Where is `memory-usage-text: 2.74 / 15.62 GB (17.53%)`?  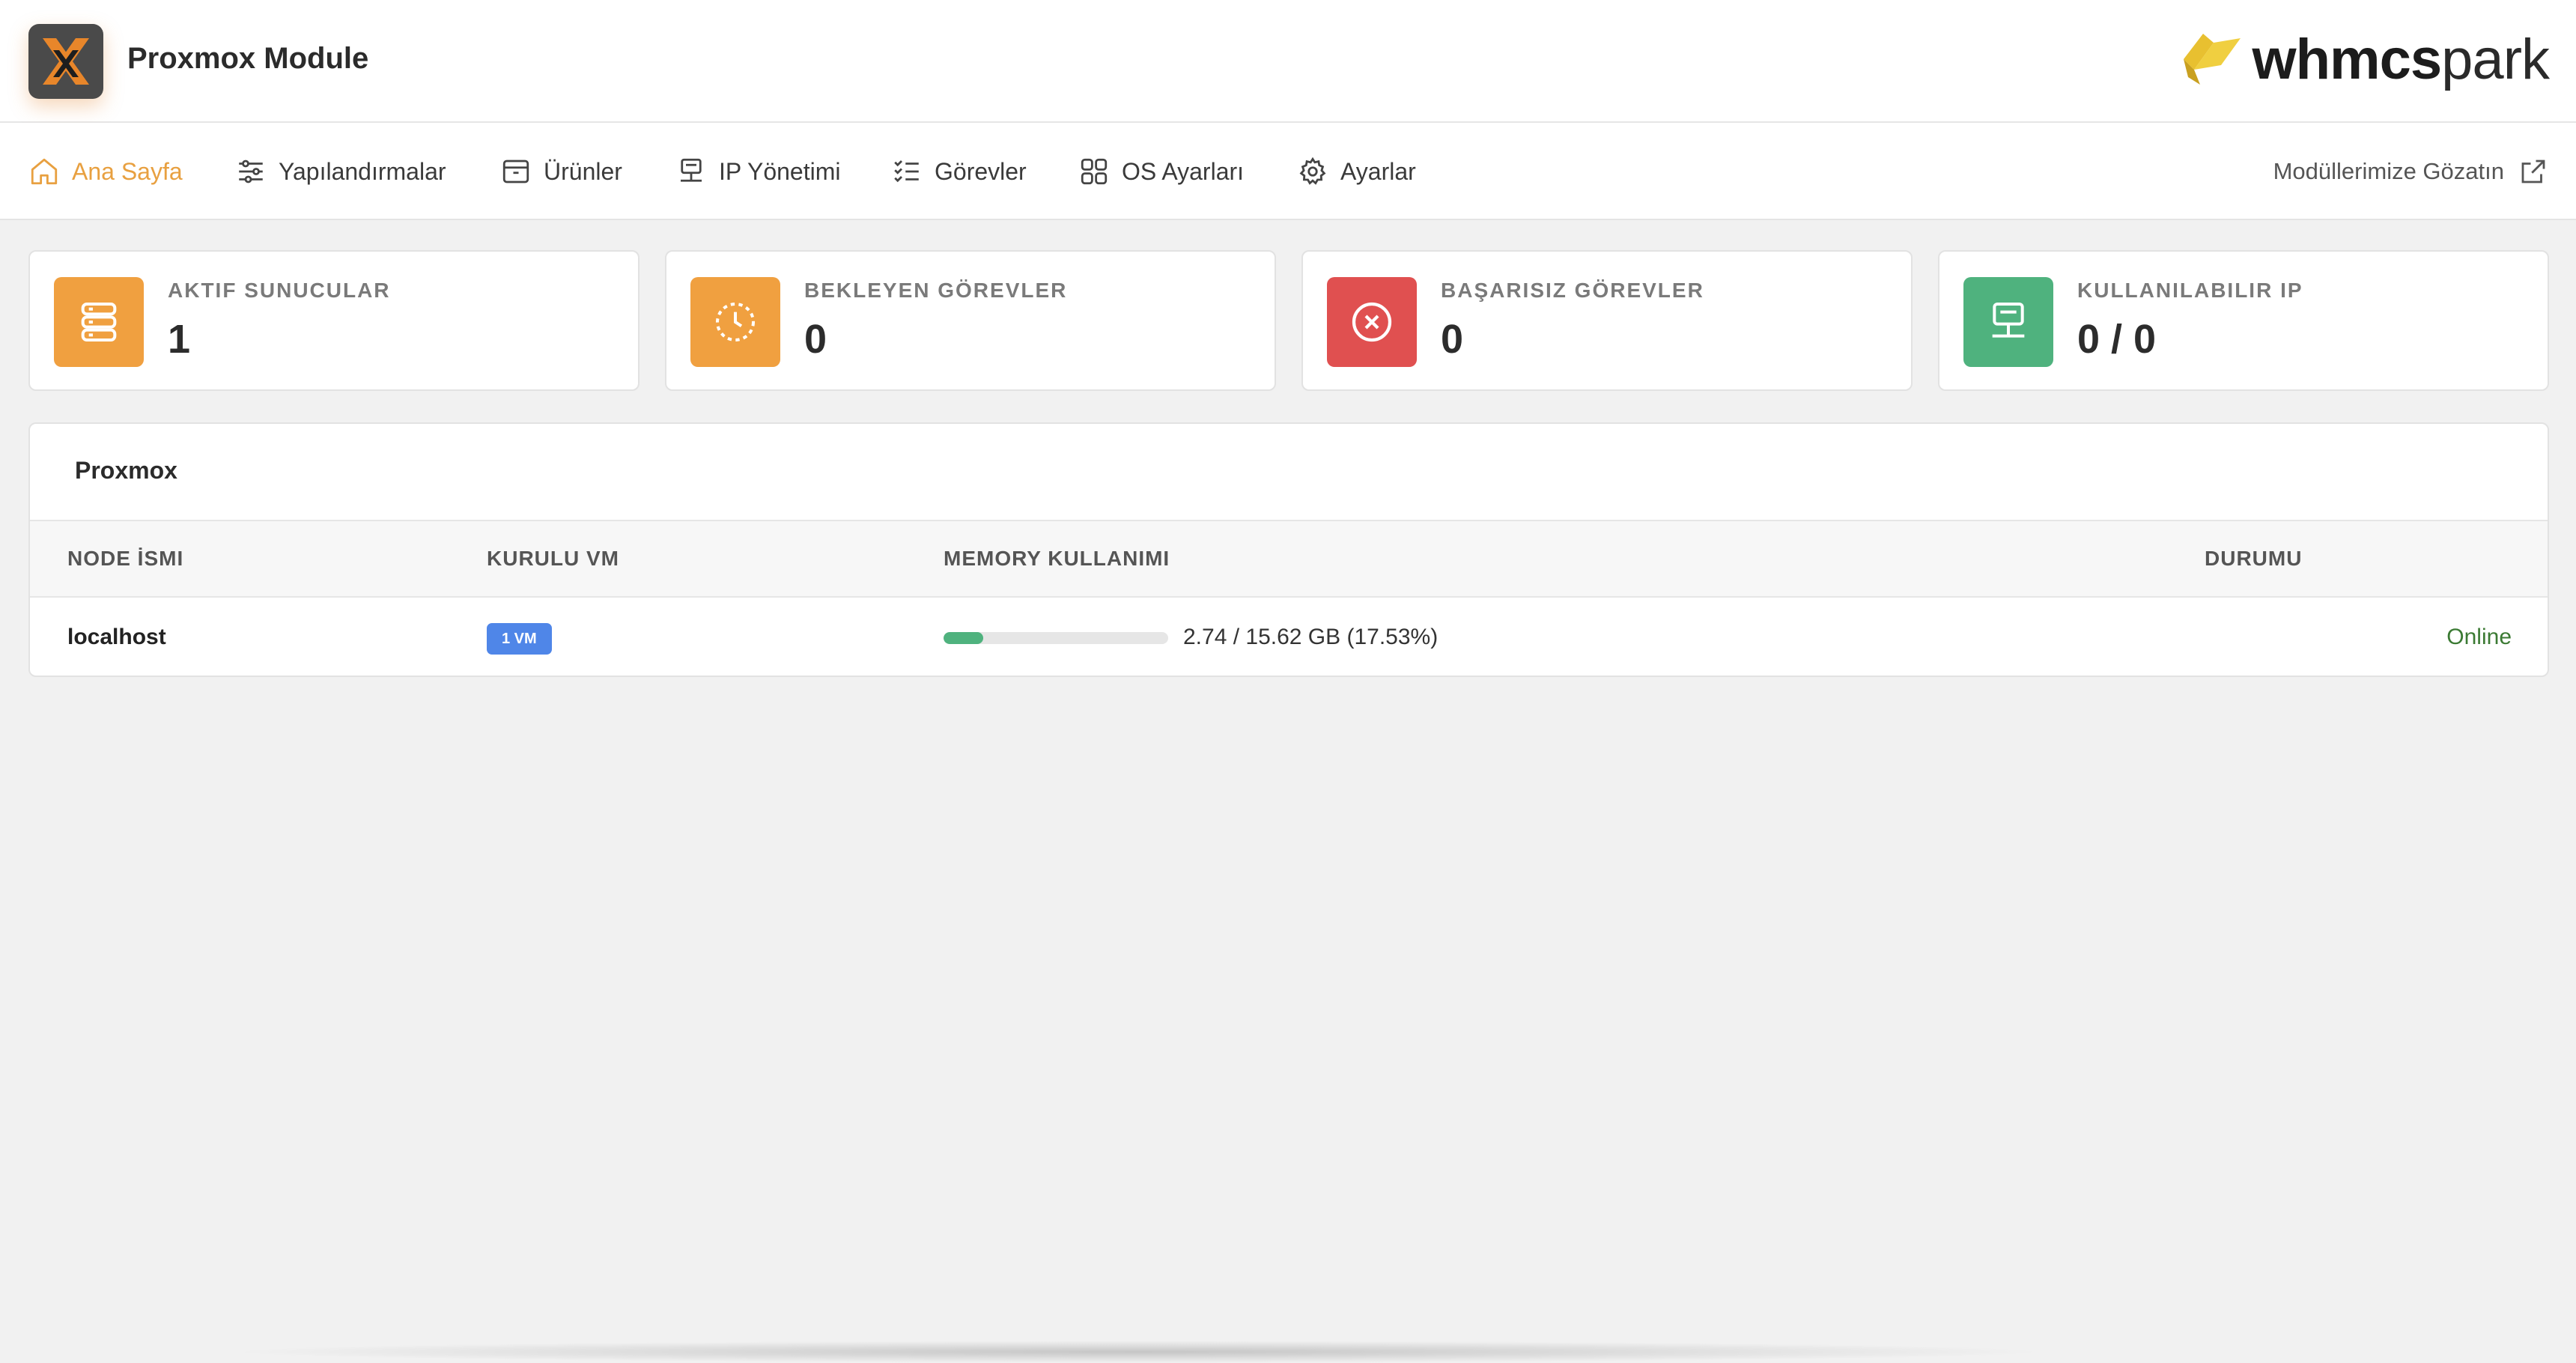
memory-usage-text: 2.74 / 15.62 GB (17.53%) is located at coordinates (1311, 637).